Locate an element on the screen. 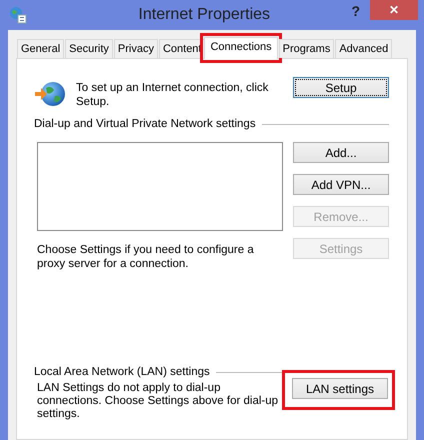 The height and width of the screenshot is (440, 424). help-button: ? is located at coordinates (355, 11).